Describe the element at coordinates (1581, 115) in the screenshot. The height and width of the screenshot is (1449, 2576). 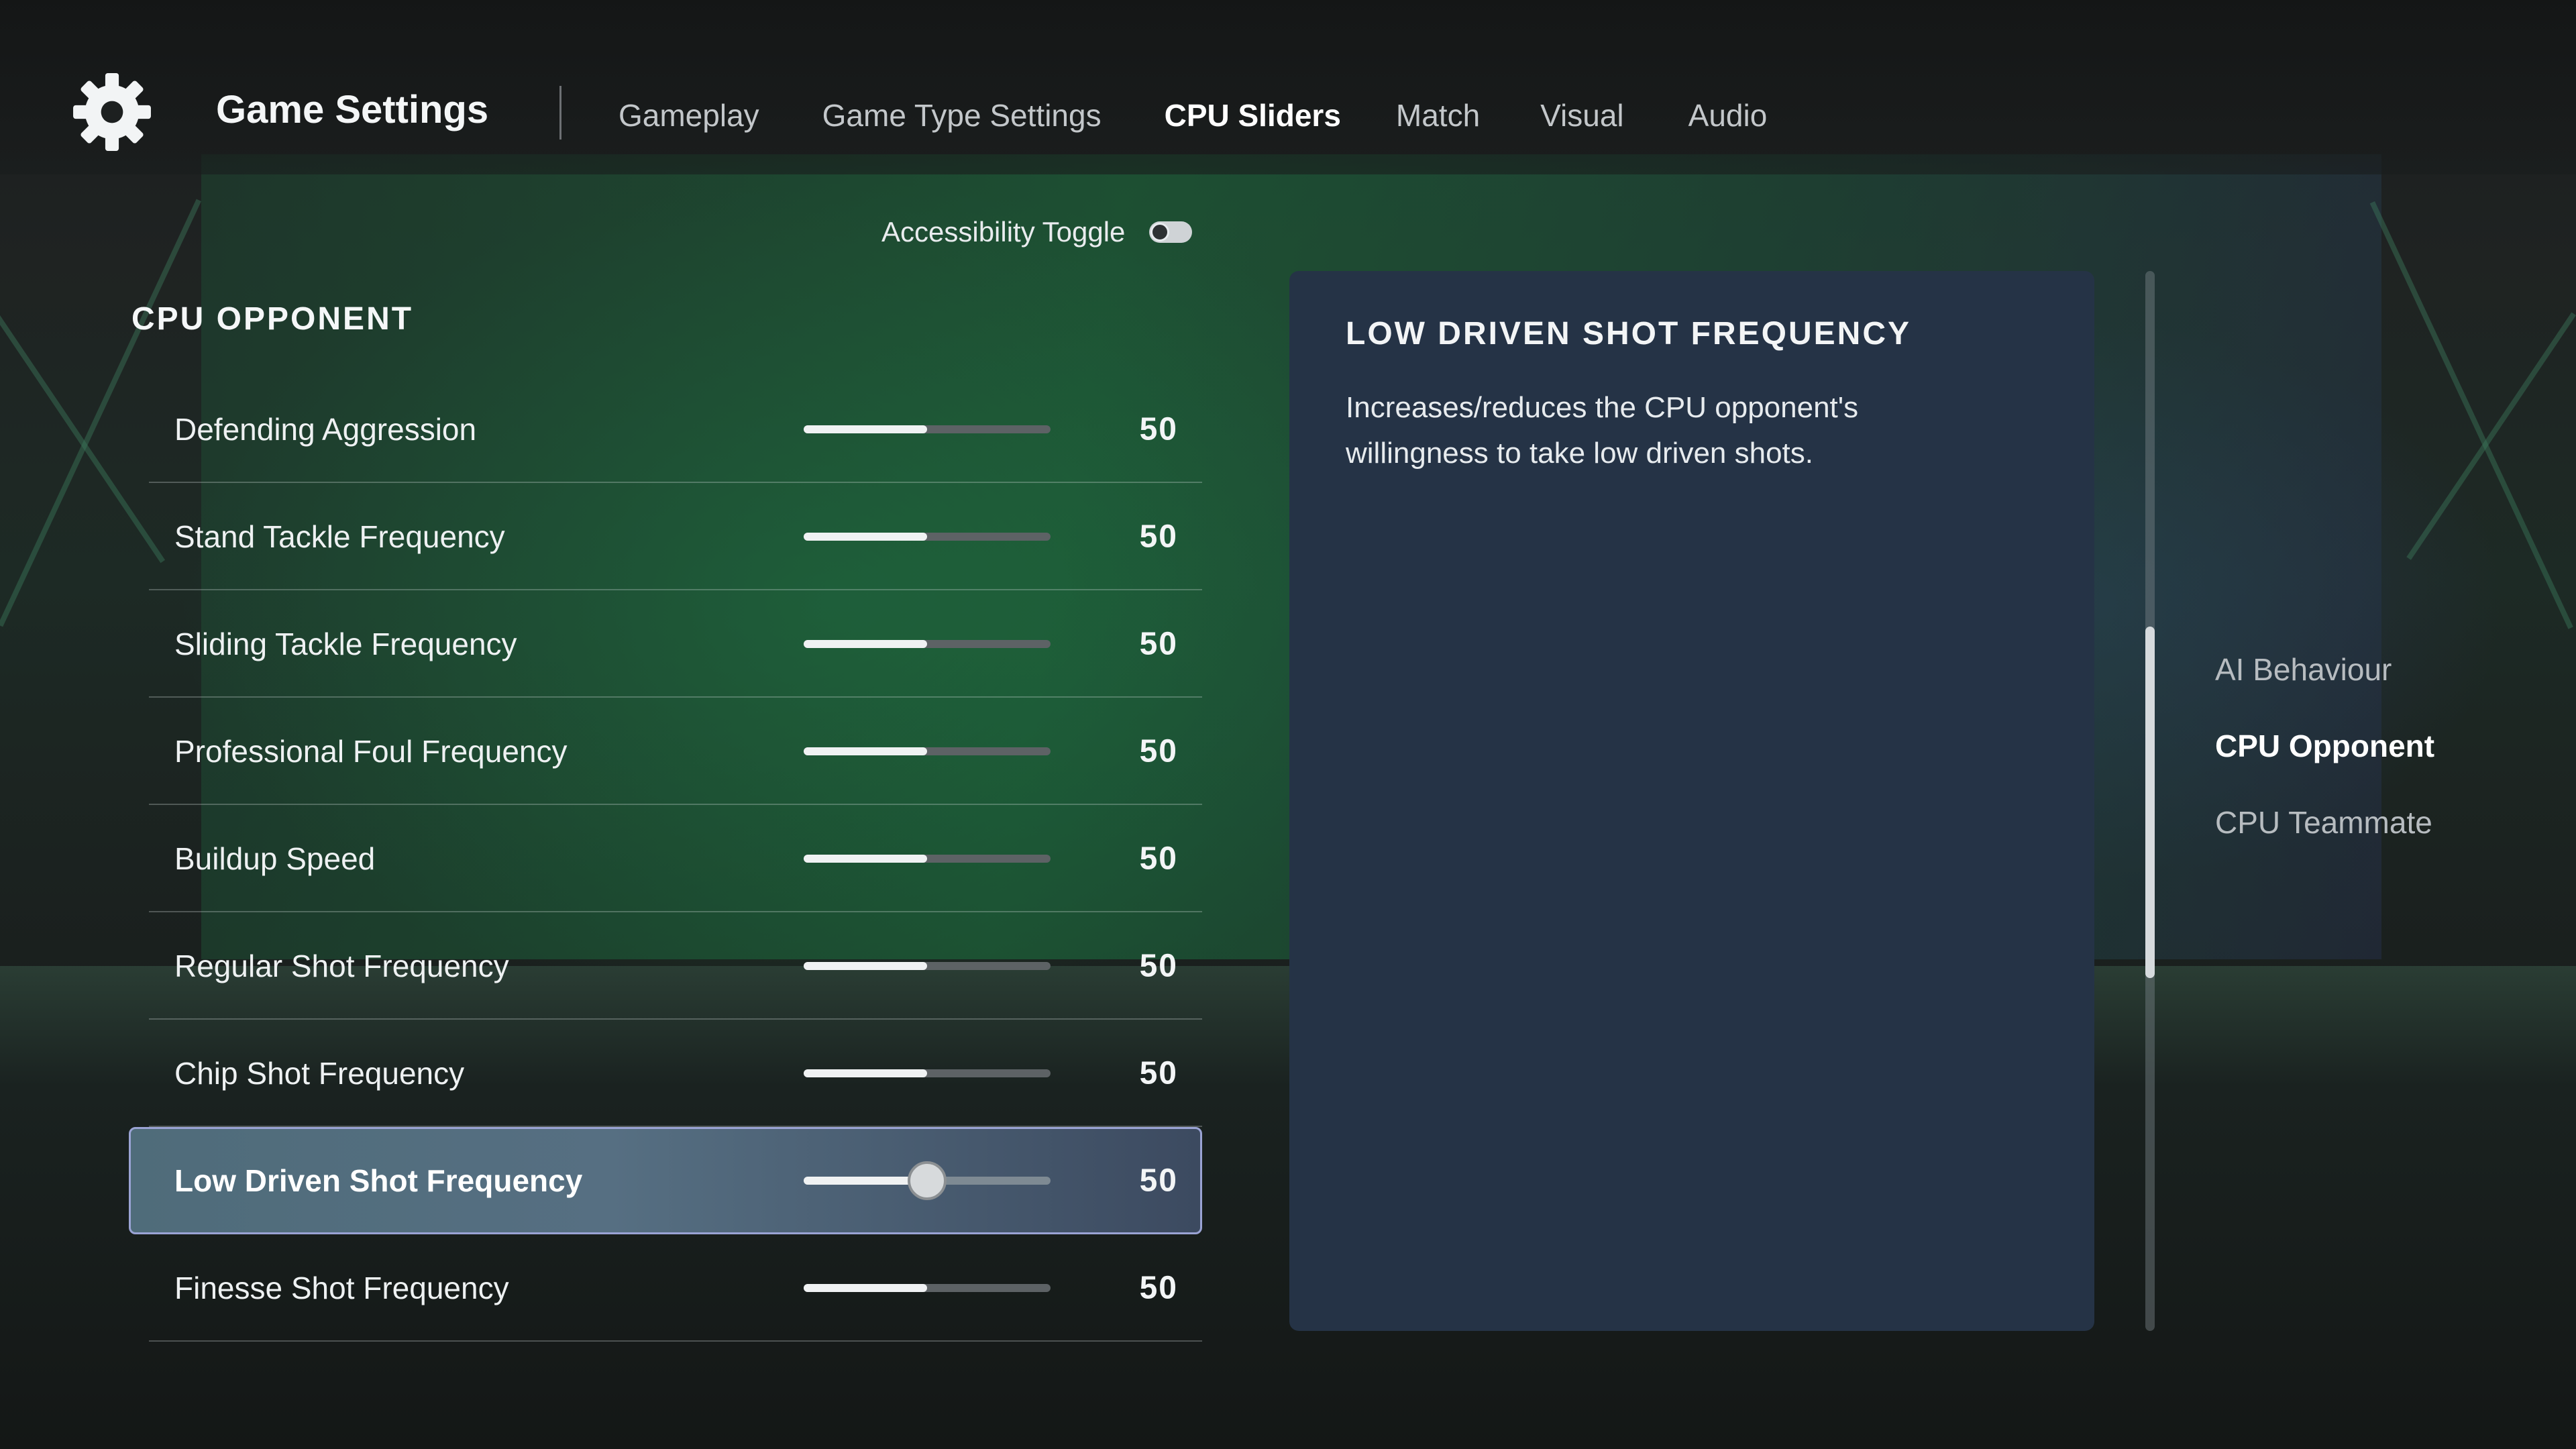
I see `tab-visual: Visual` at that location.